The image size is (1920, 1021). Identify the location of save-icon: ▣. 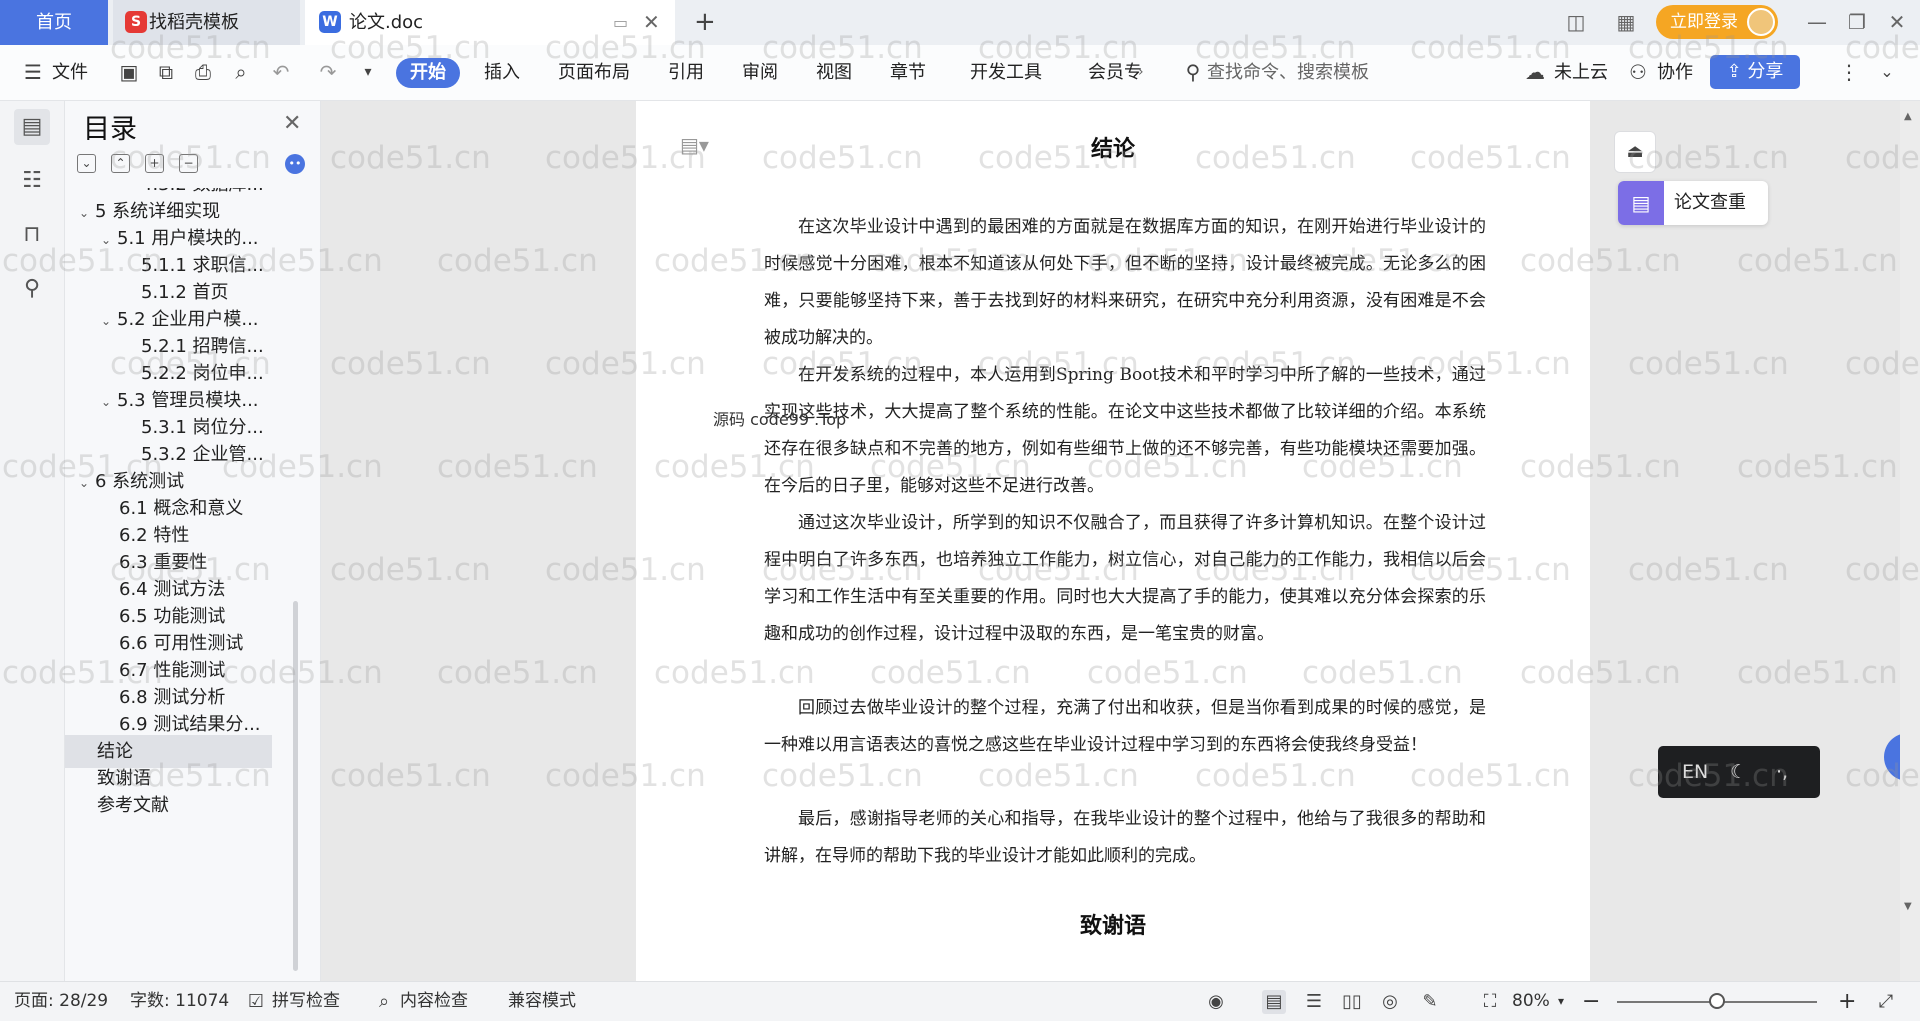
(129, 72).